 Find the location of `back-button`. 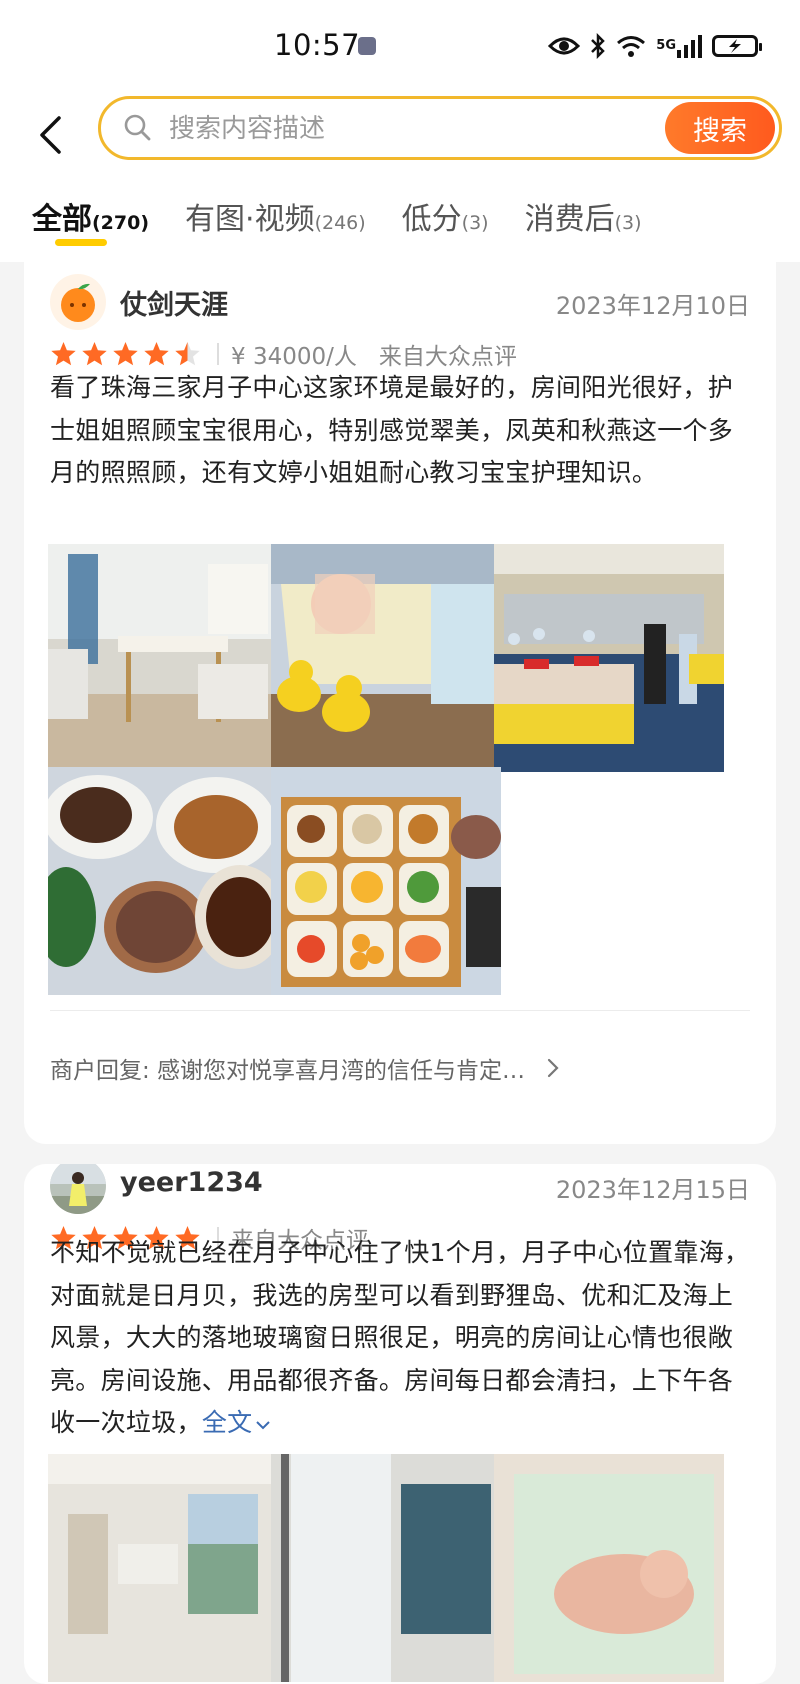

back-button is located at coordinates (50, 135).